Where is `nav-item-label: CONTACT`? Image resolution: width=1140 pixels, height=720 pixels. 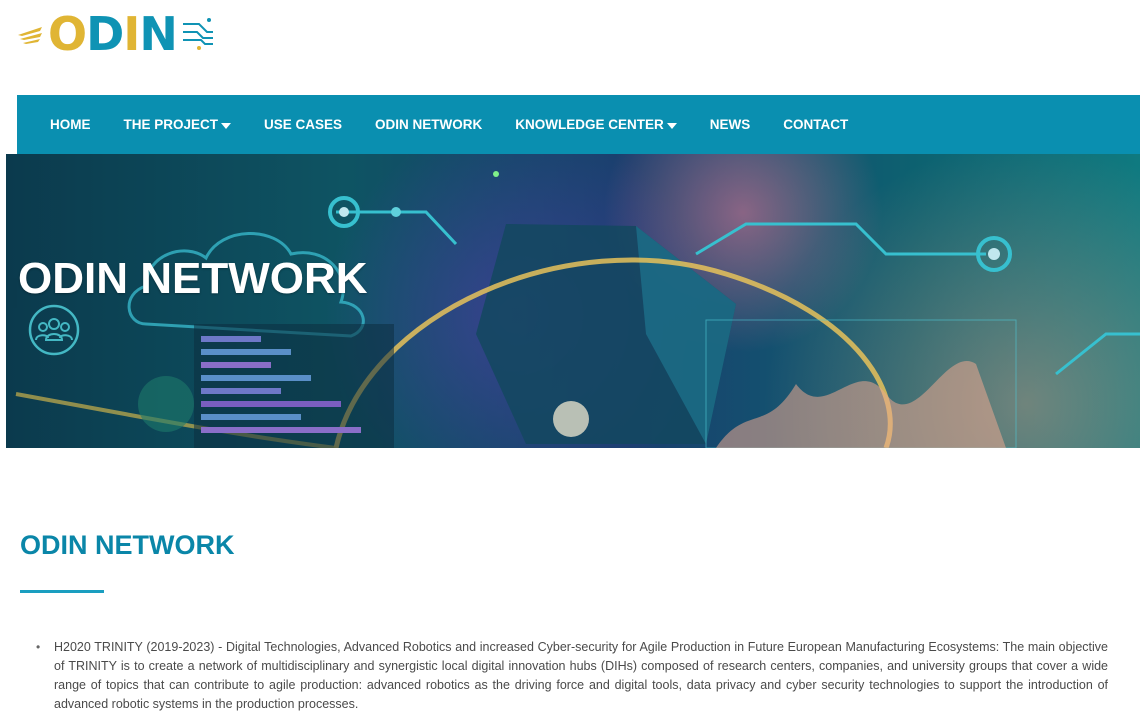
nav-item-label: CONTACT is located at coordinates (816, 124).